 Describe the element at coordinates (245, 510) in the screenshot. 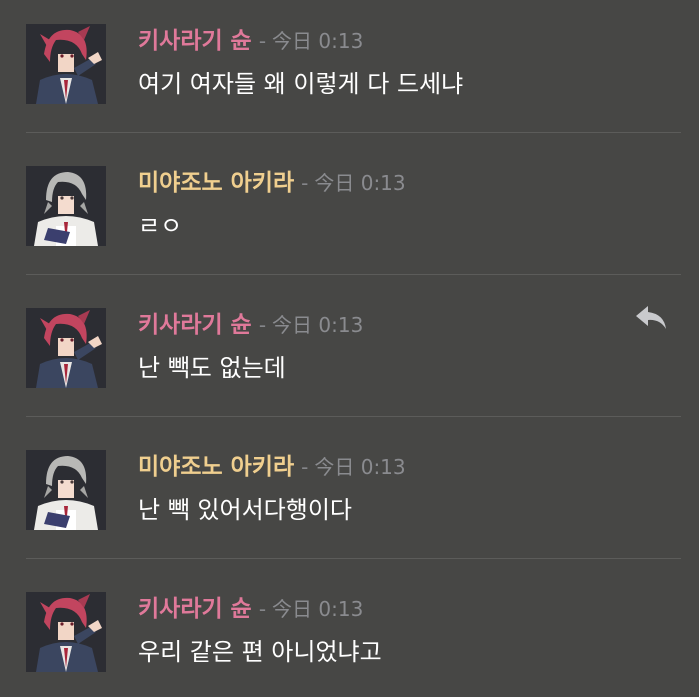

I see `message-text: 난 빽 있어서다행이다` at that location.